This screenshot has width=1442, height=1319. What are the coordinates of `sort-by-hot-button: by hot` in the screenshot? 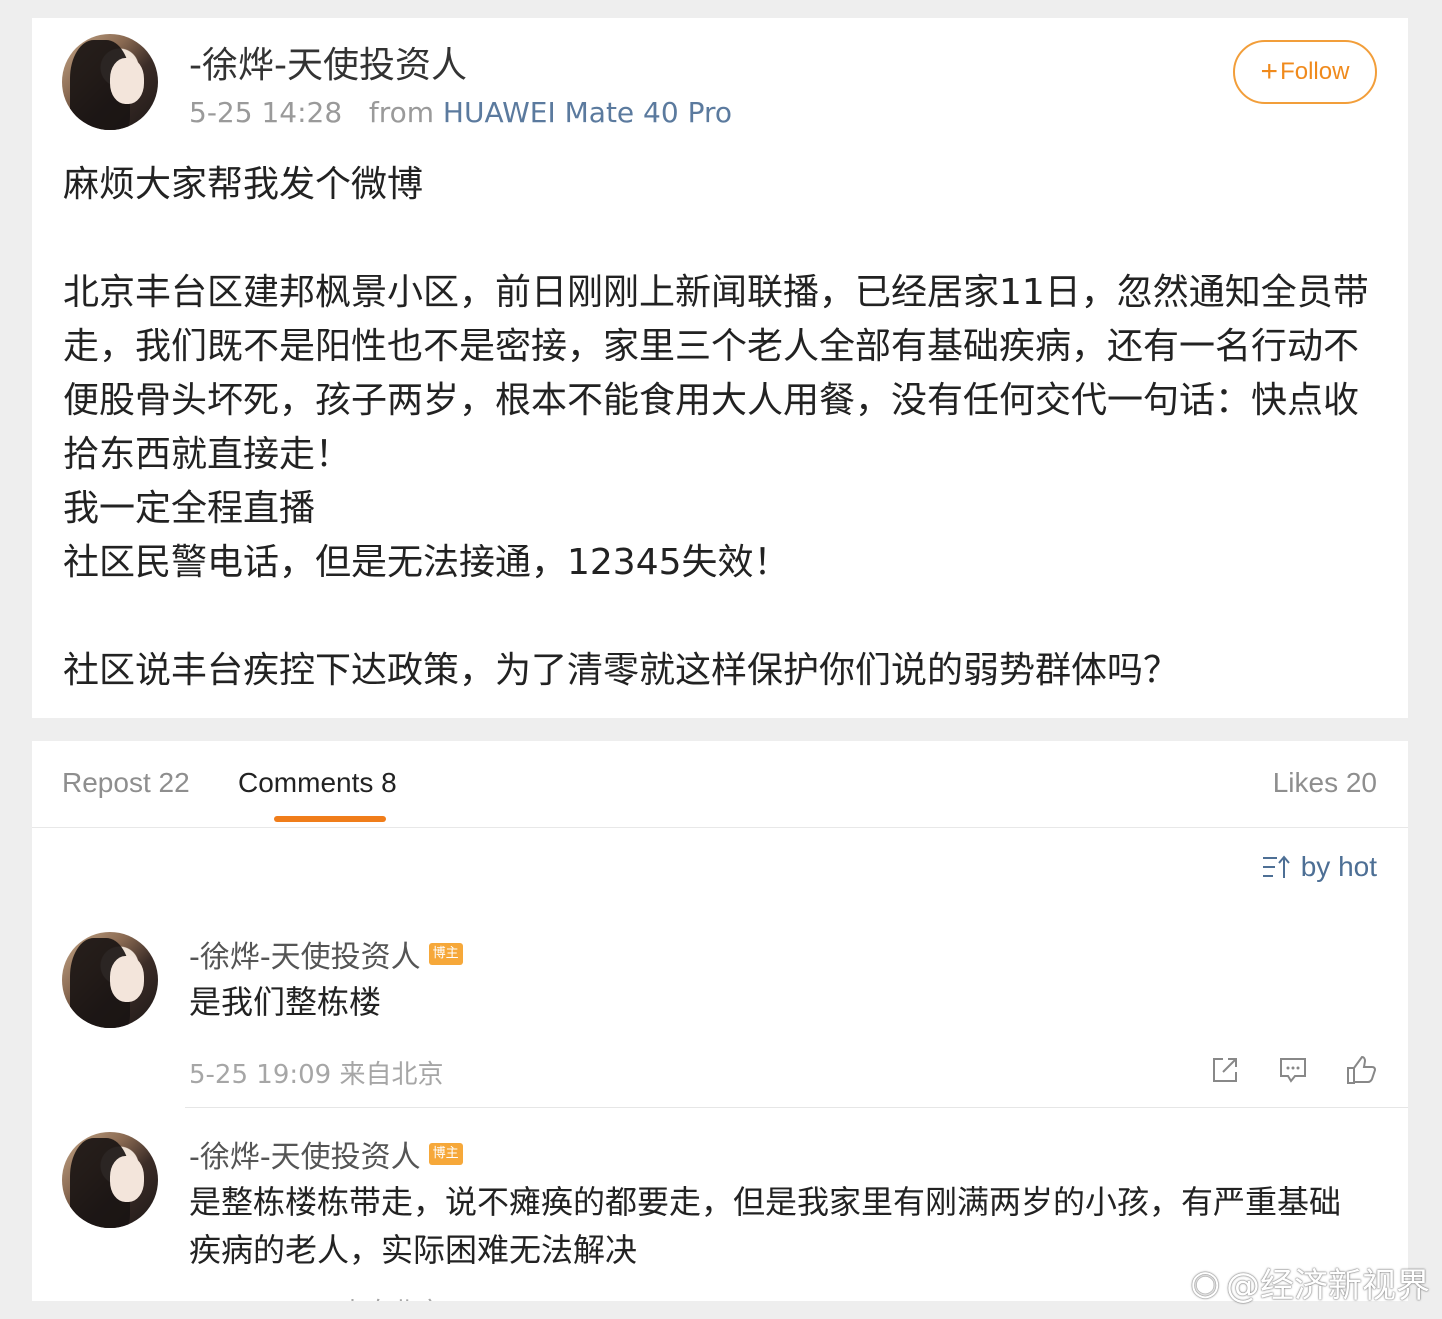 It's located at (1319, 867).